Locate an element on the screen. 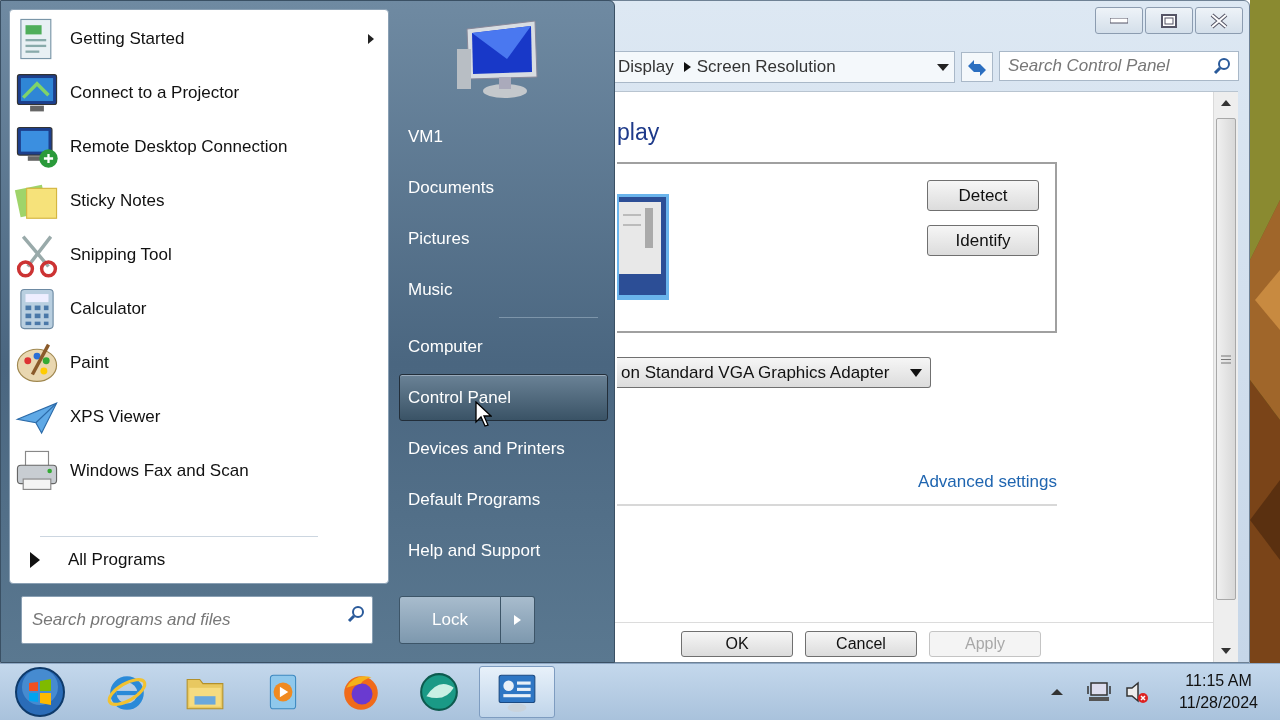  search-field: Search programs and files is located at coordinates (197, 620).